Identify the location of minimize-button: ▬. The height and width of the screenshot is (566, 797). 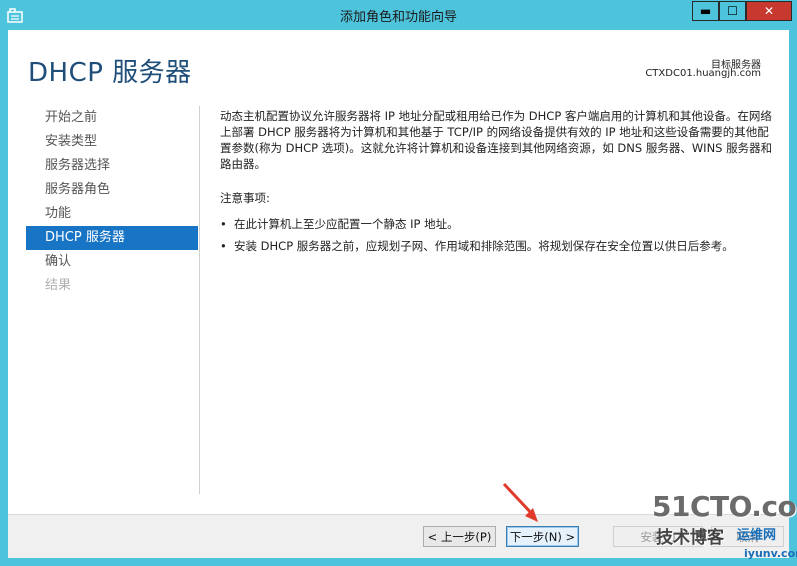
(705, 11).